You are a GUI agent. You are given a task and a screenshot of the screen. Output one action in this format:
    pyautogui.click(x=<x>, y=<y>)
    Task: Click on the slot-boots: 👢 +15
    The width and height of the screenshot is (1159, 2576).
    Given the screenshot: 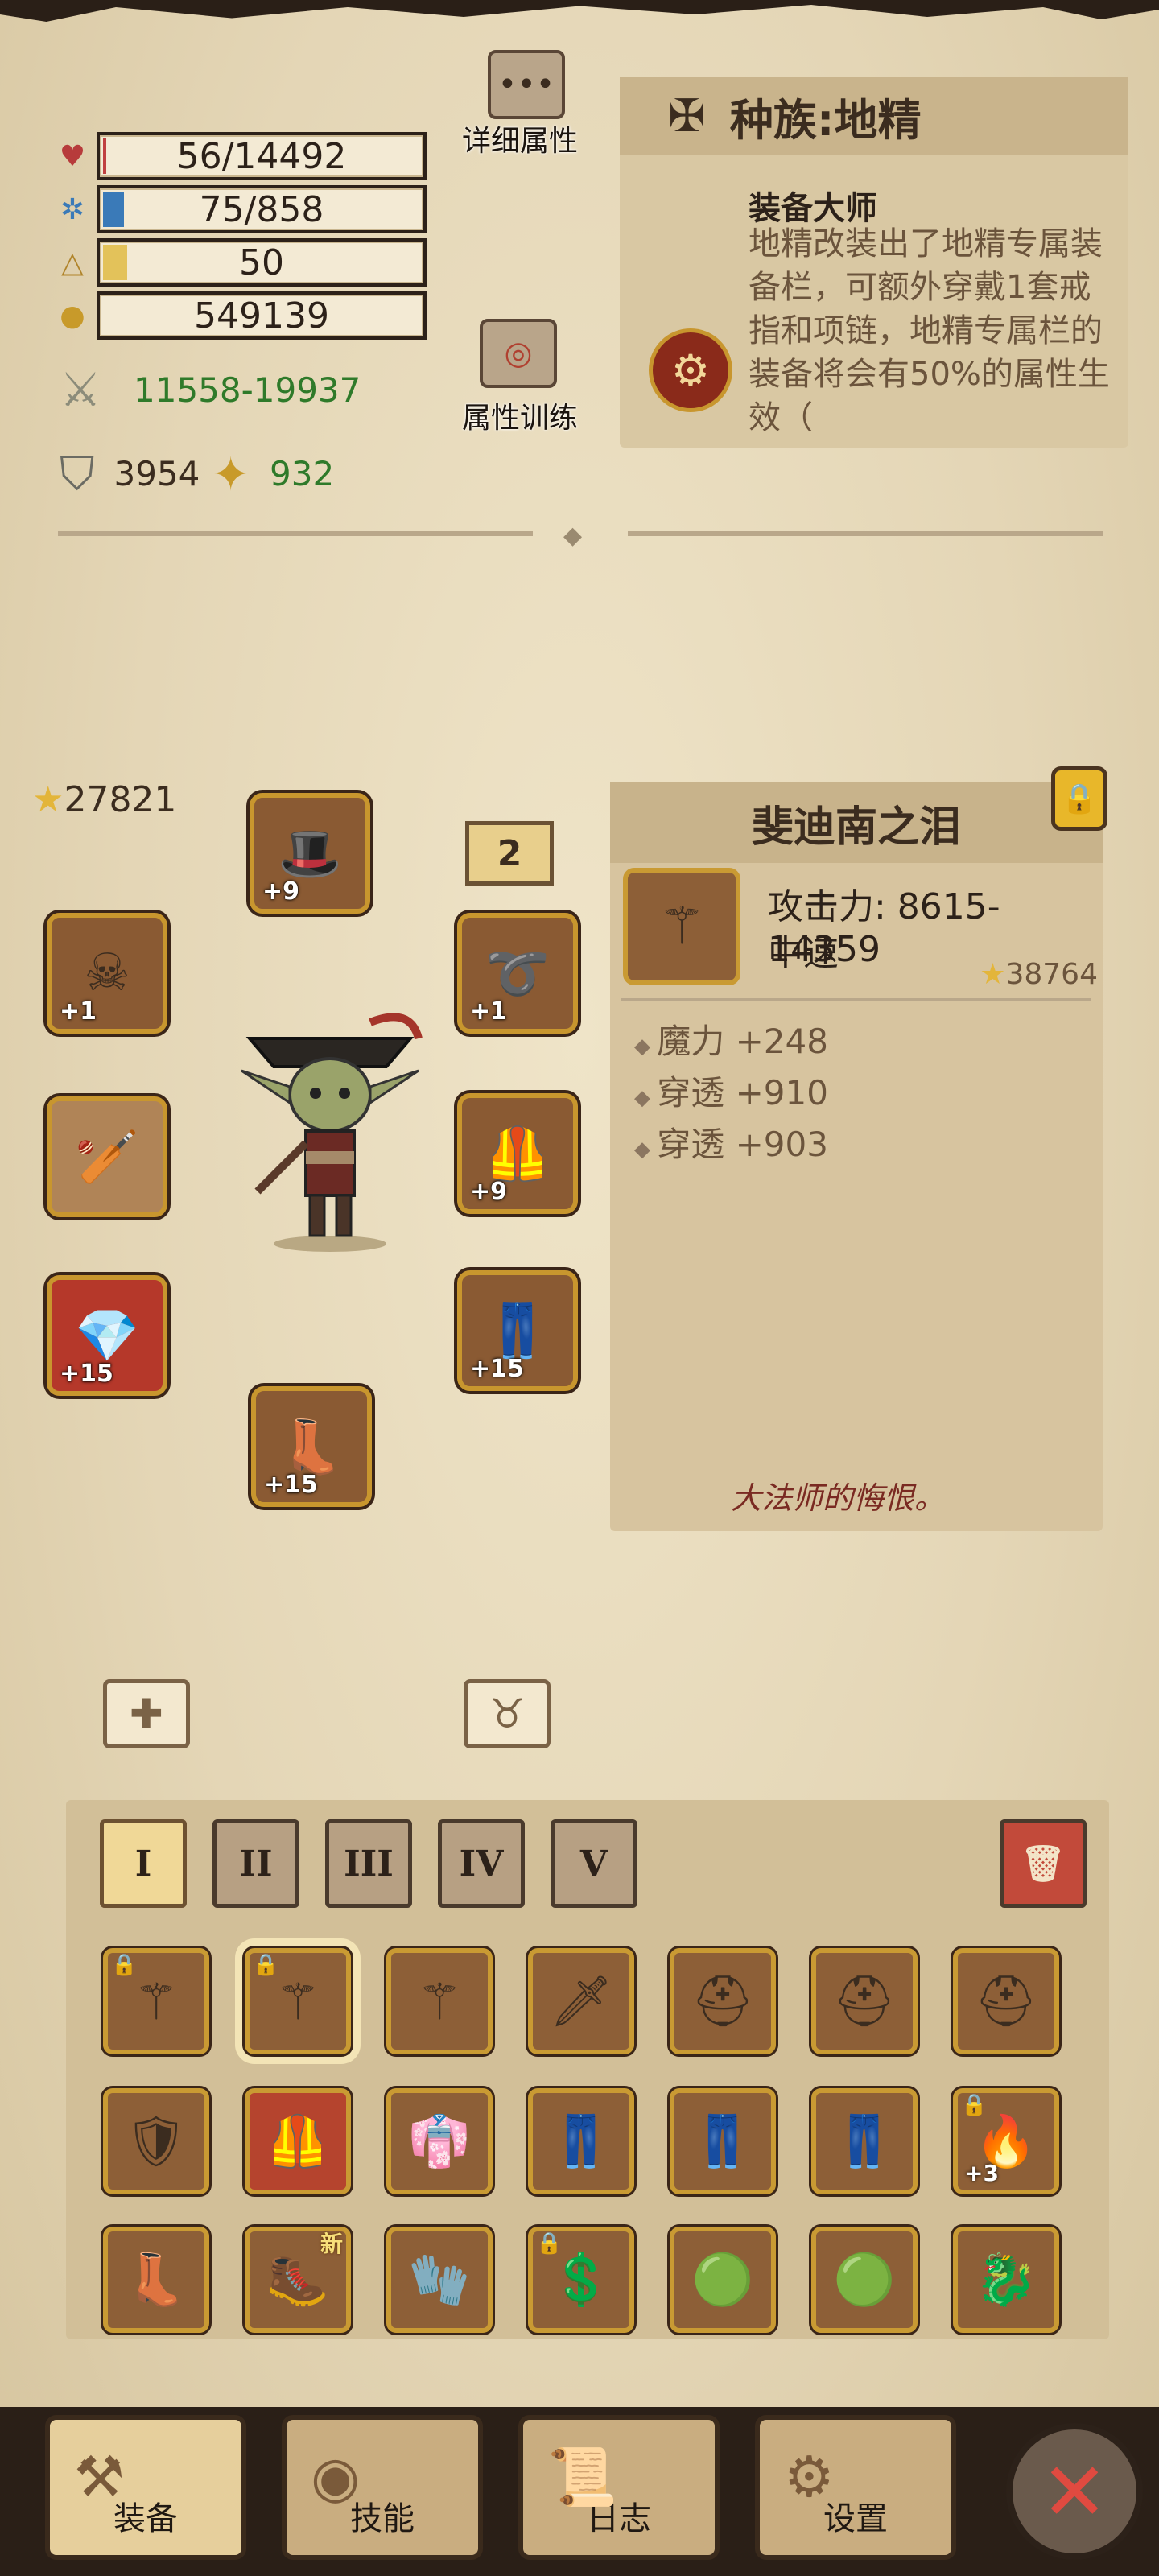 What is the action you would take?
    pyautogui.click(x=311, y=1446)
    